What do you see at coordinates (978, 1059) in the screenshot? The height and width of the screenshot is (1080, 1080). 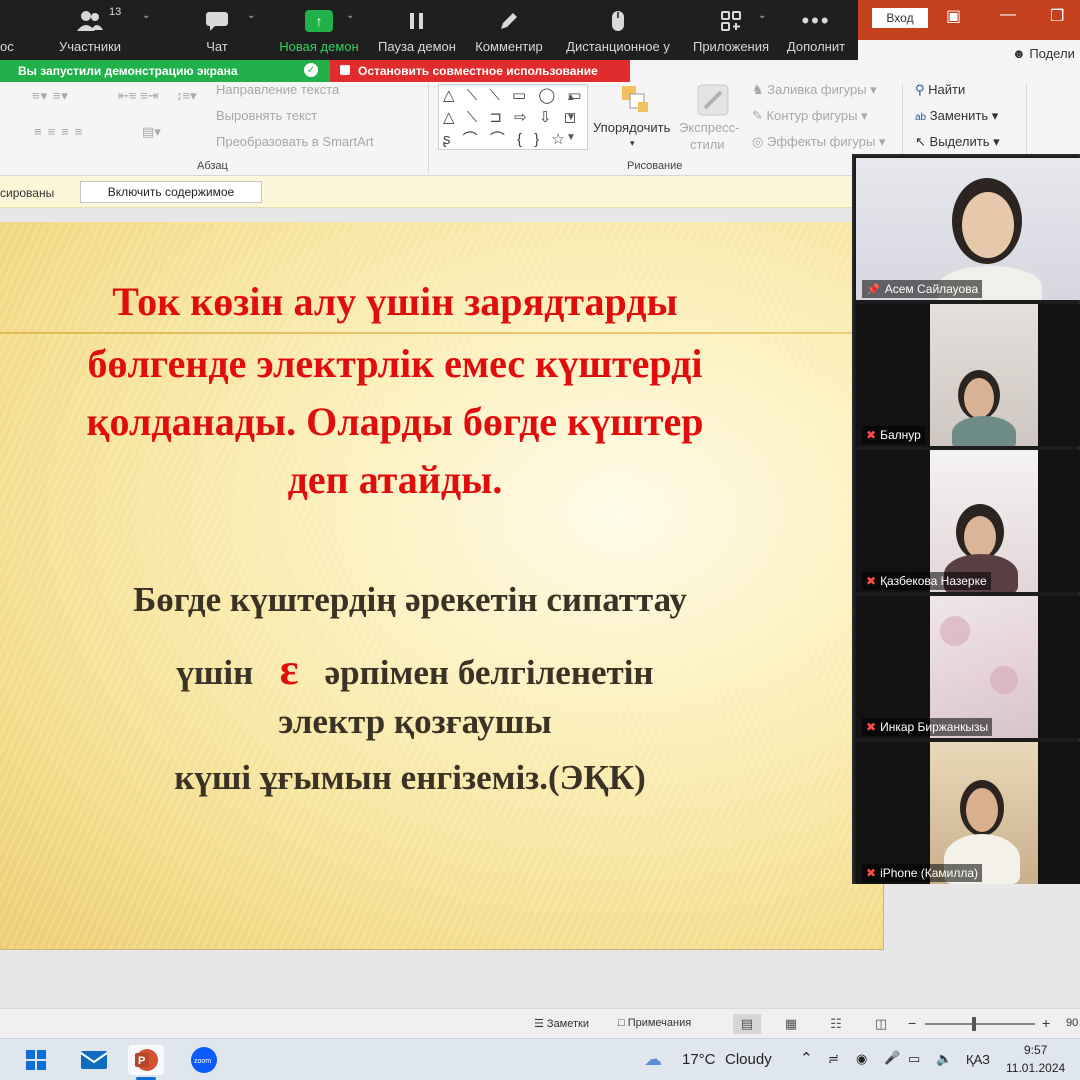 I see `language-indicator: ҚАЗ` at bounding box center [978, 1059].